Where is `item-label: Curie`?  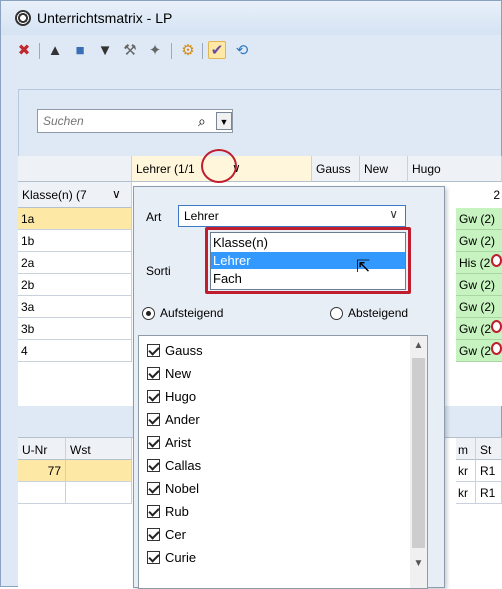 item-label: Curie is located at coordinates (181, 557).